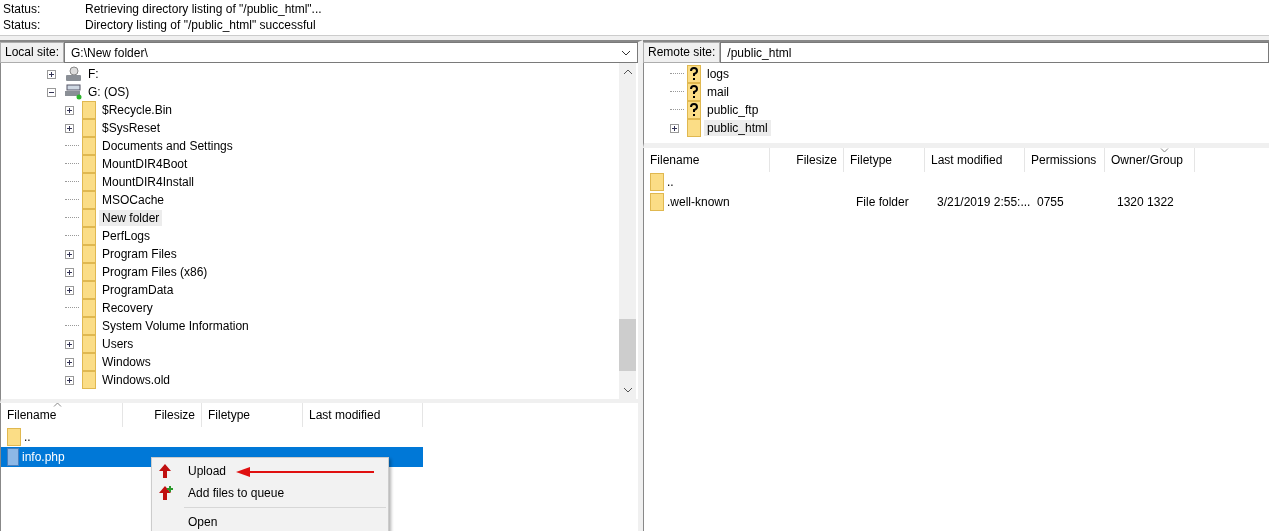 The height and width of the screenshot is (531, 1269). What do you see at coordinates (126, 236) in the screenshot?
I see `tree-item: PerfLogs` at bounding box center [126, 236].